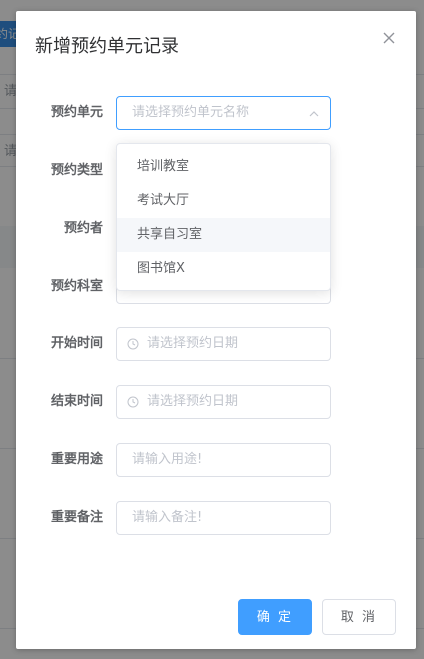 This screenshot has width=424, height=659. I want to click on form-row-unit: 预约单元 请选择预约单元名称, so click(216, 113).